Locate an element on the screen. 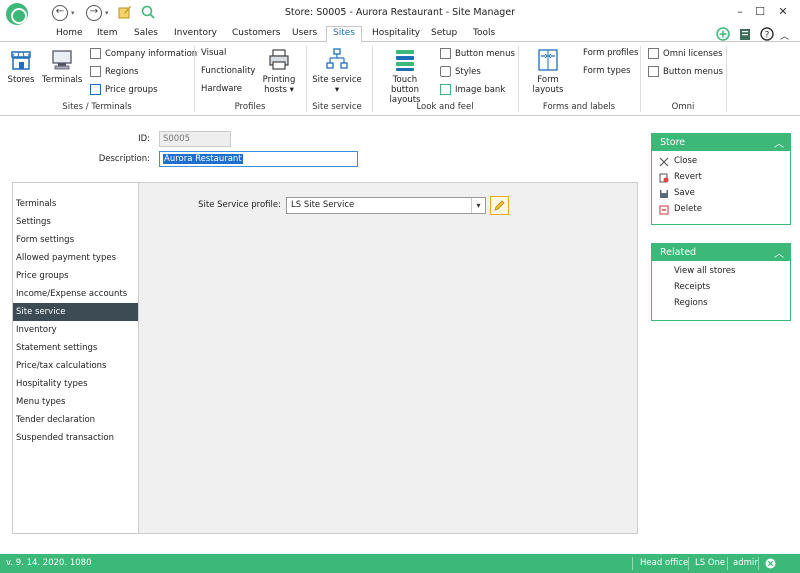 This screenshot has height=573, width=800. site-service-label: Site service is located at coordinates (337, 80).